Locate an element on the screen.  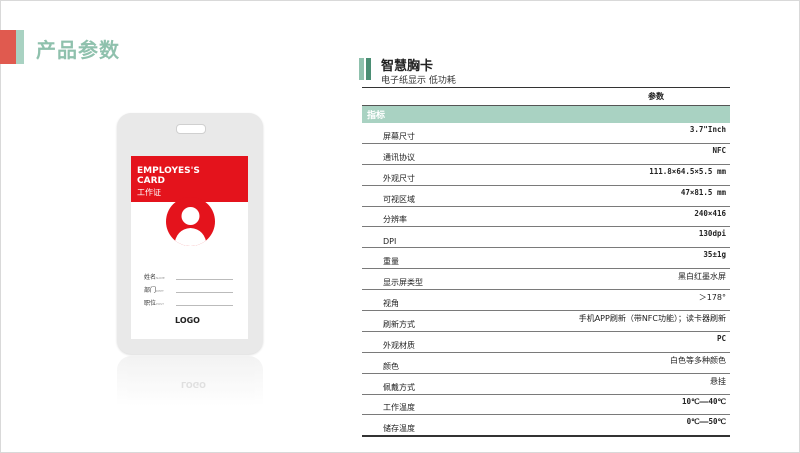
spec-name: 分辨率 is located at coordinates (395, 220).